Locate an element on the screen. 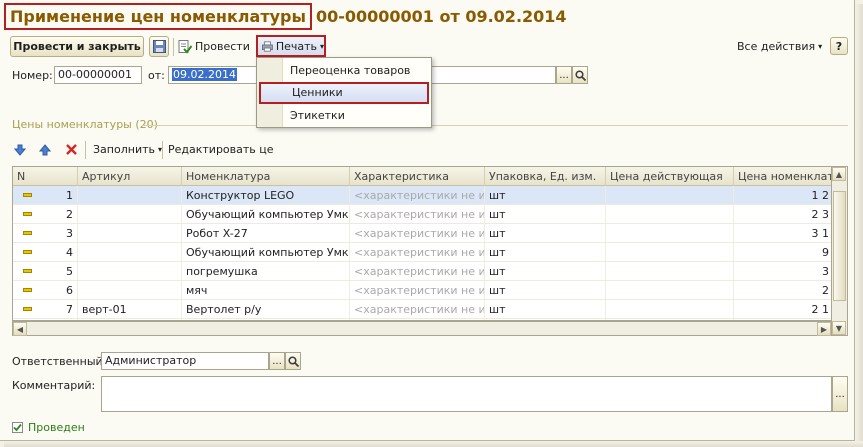 This screenshot has width=863, height=447. menu-item-price-tags: Ценники is located at coordinates (344, 93).